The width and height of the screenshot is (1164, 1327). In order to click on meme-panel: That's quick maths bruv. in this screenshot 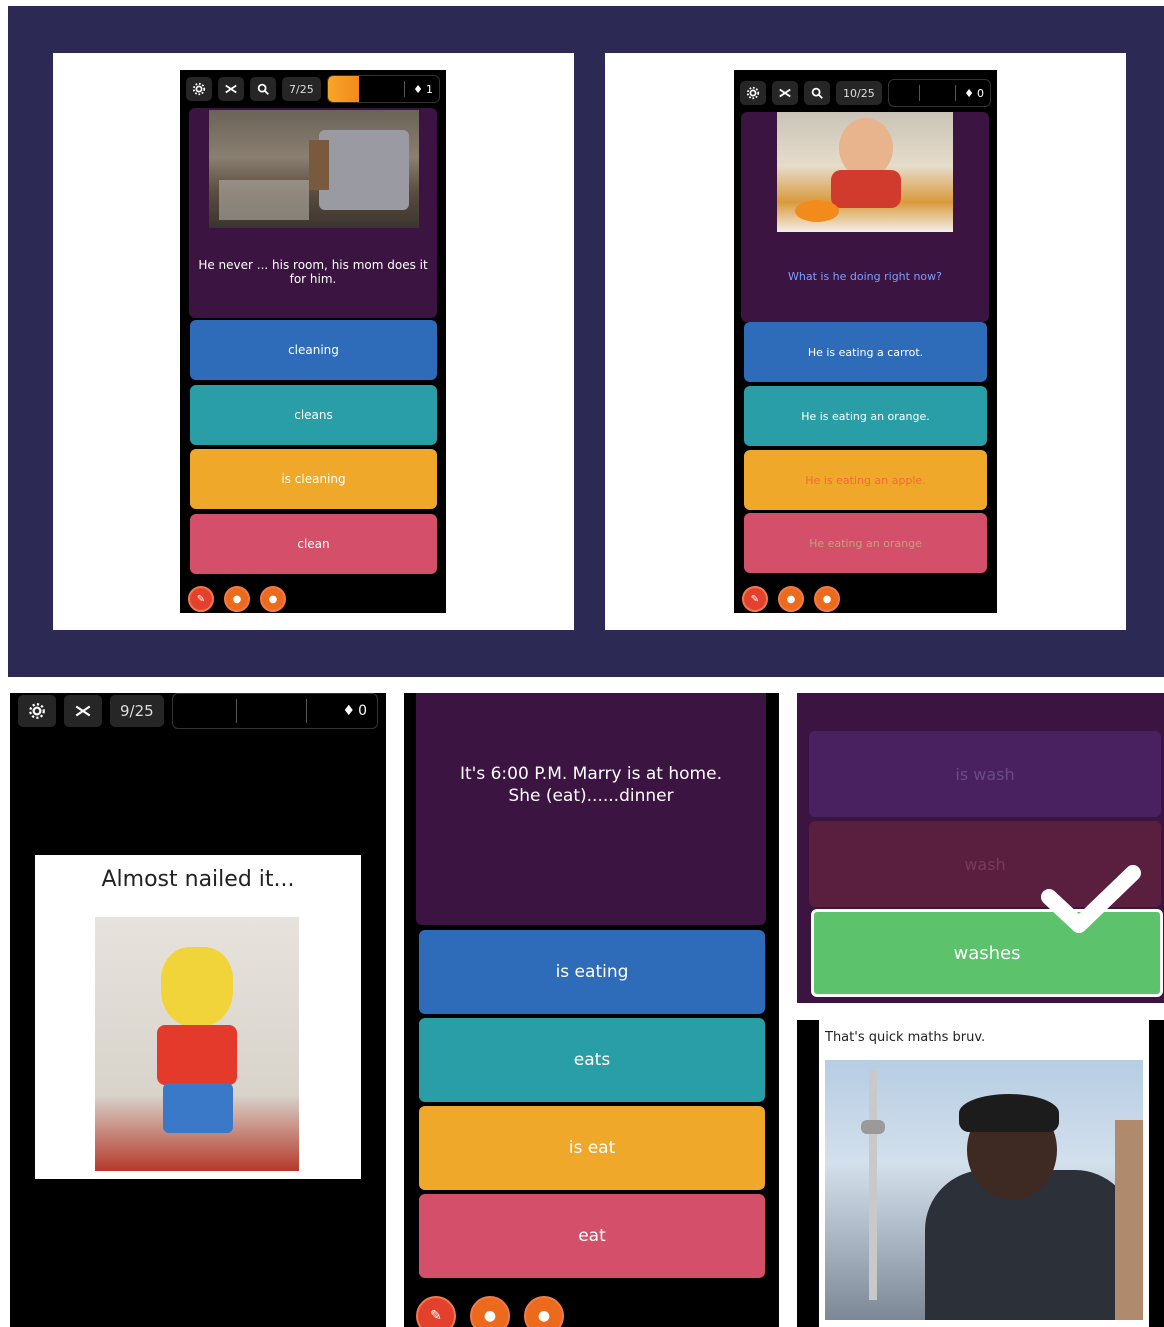, I will do `click(980, 1173)`.